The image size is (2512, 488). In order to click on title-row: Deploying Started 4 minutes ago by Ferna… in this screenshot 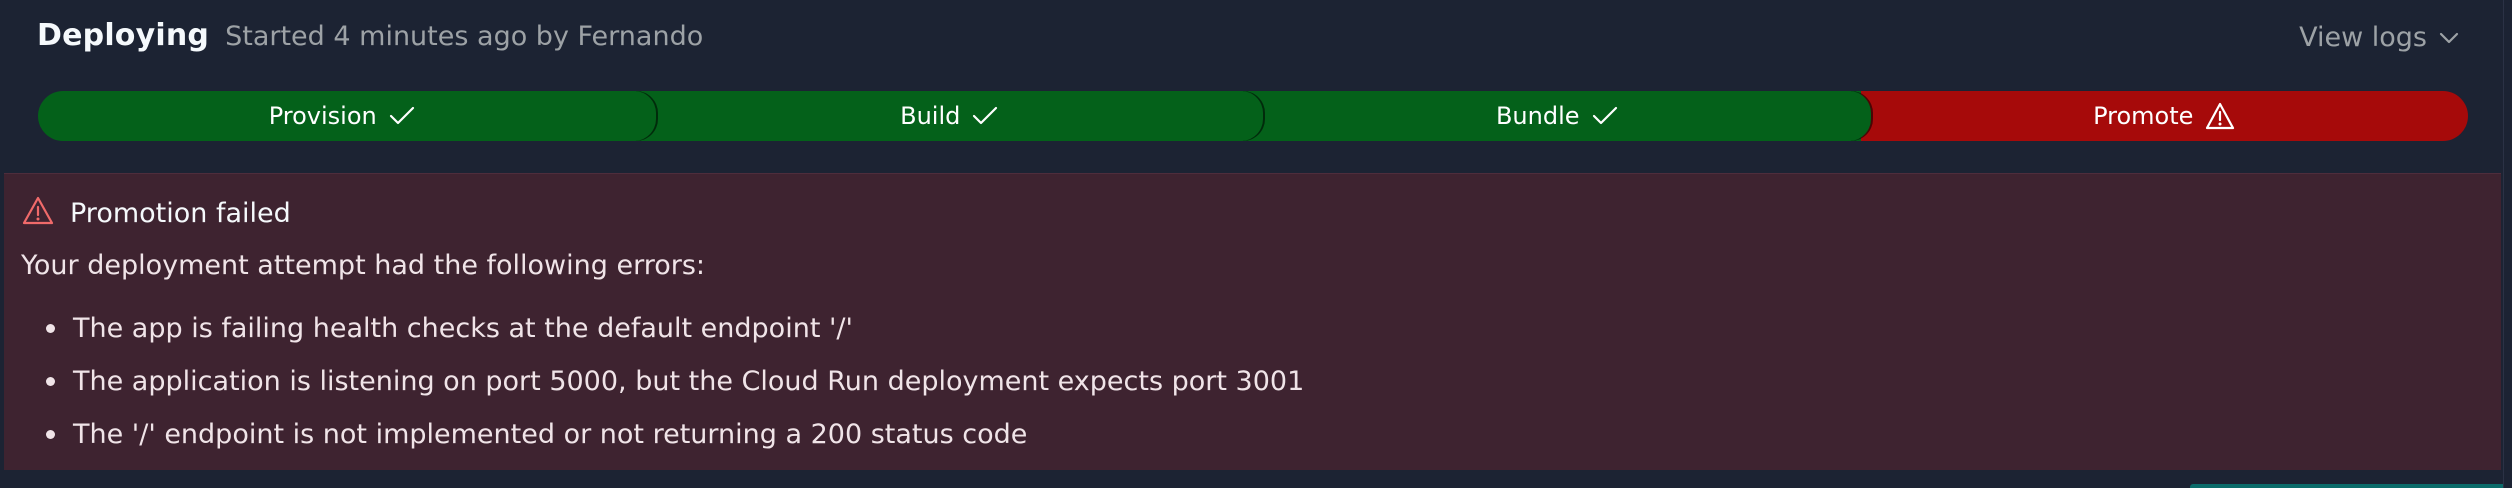, I will do `click(370, 41)`.